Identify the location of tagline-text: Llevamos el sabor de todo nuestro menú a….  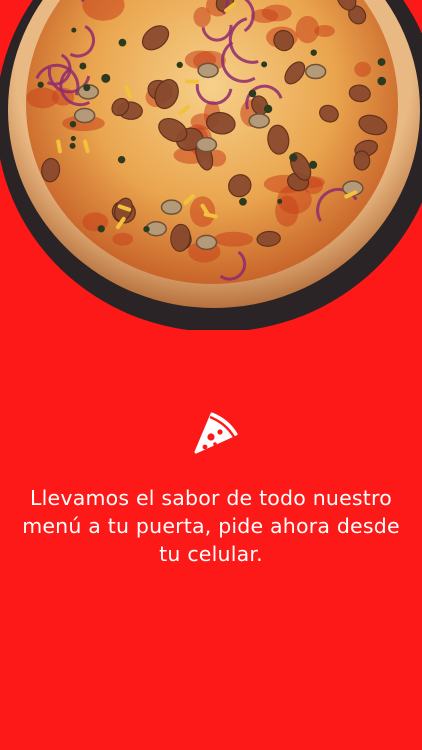
(211, 526).